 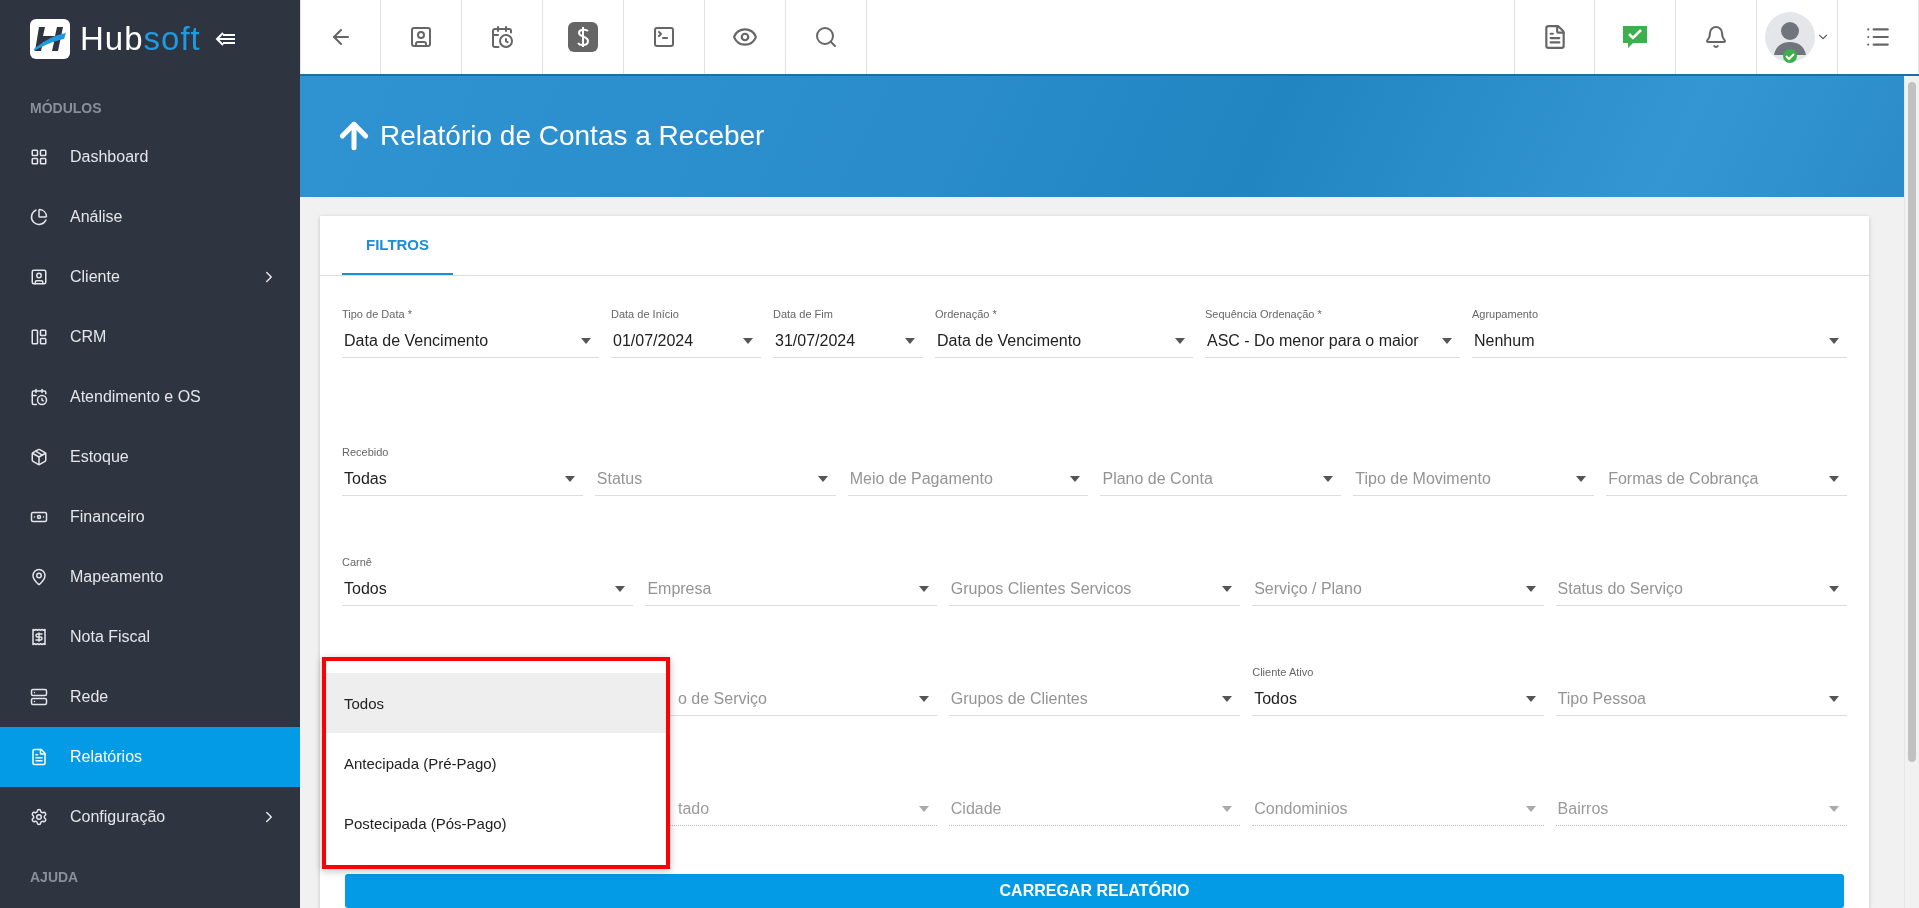 What do you see at coordinates (39, 757) in the screenshot?
I see `document-icon` at bounding box center [39, 757].